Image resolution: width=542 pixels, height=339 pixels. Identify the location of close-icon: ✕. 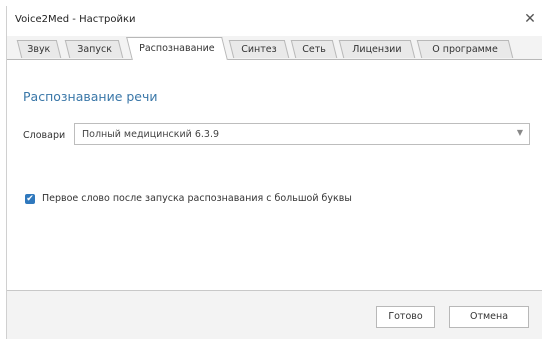
(530, 19).